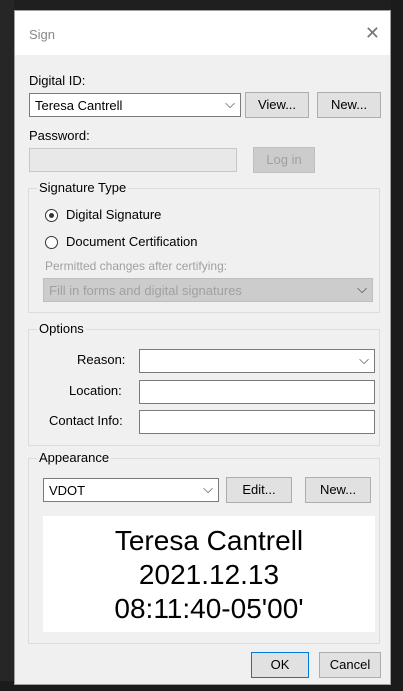 This screenshot has width=403, height=691. Describe the element at coordinates (7, 345) in the screenshot. I see `background-left` at that location.